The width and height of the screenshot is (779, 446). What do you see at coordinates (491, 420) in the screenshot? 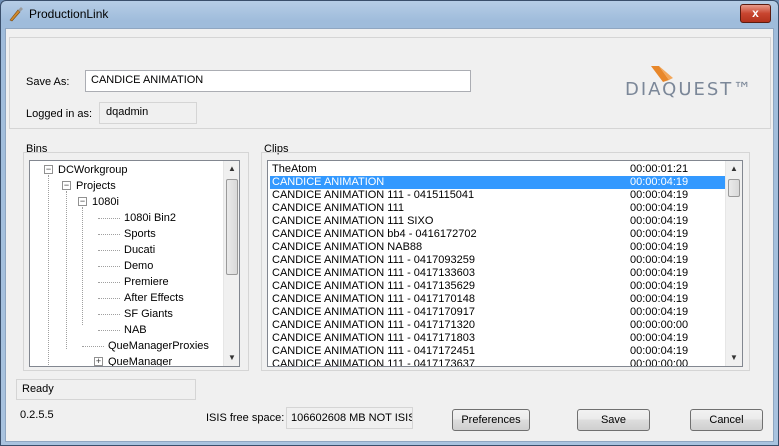
I see `preferences-button: Preferences` at bounding box center [491, 420].